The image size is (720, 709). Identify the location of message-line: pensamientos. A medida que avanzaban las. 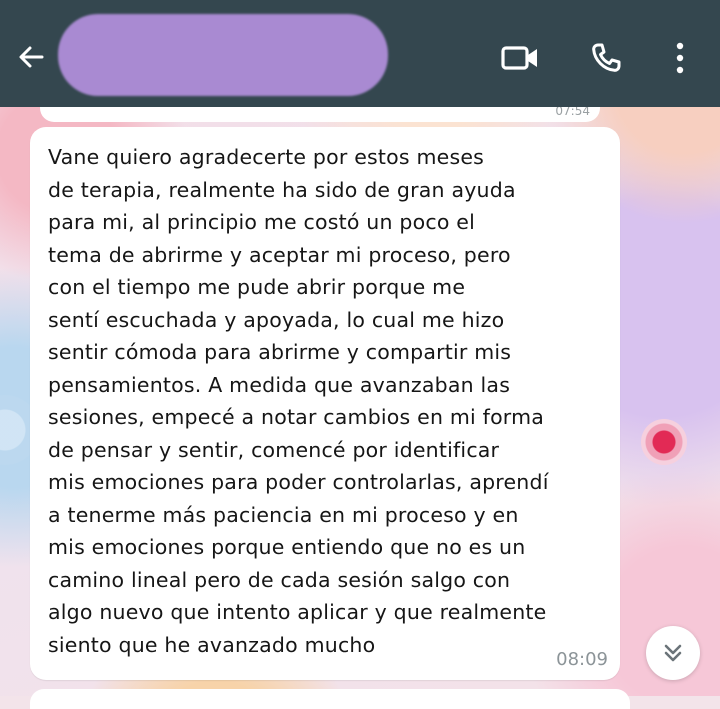
(279, 384).